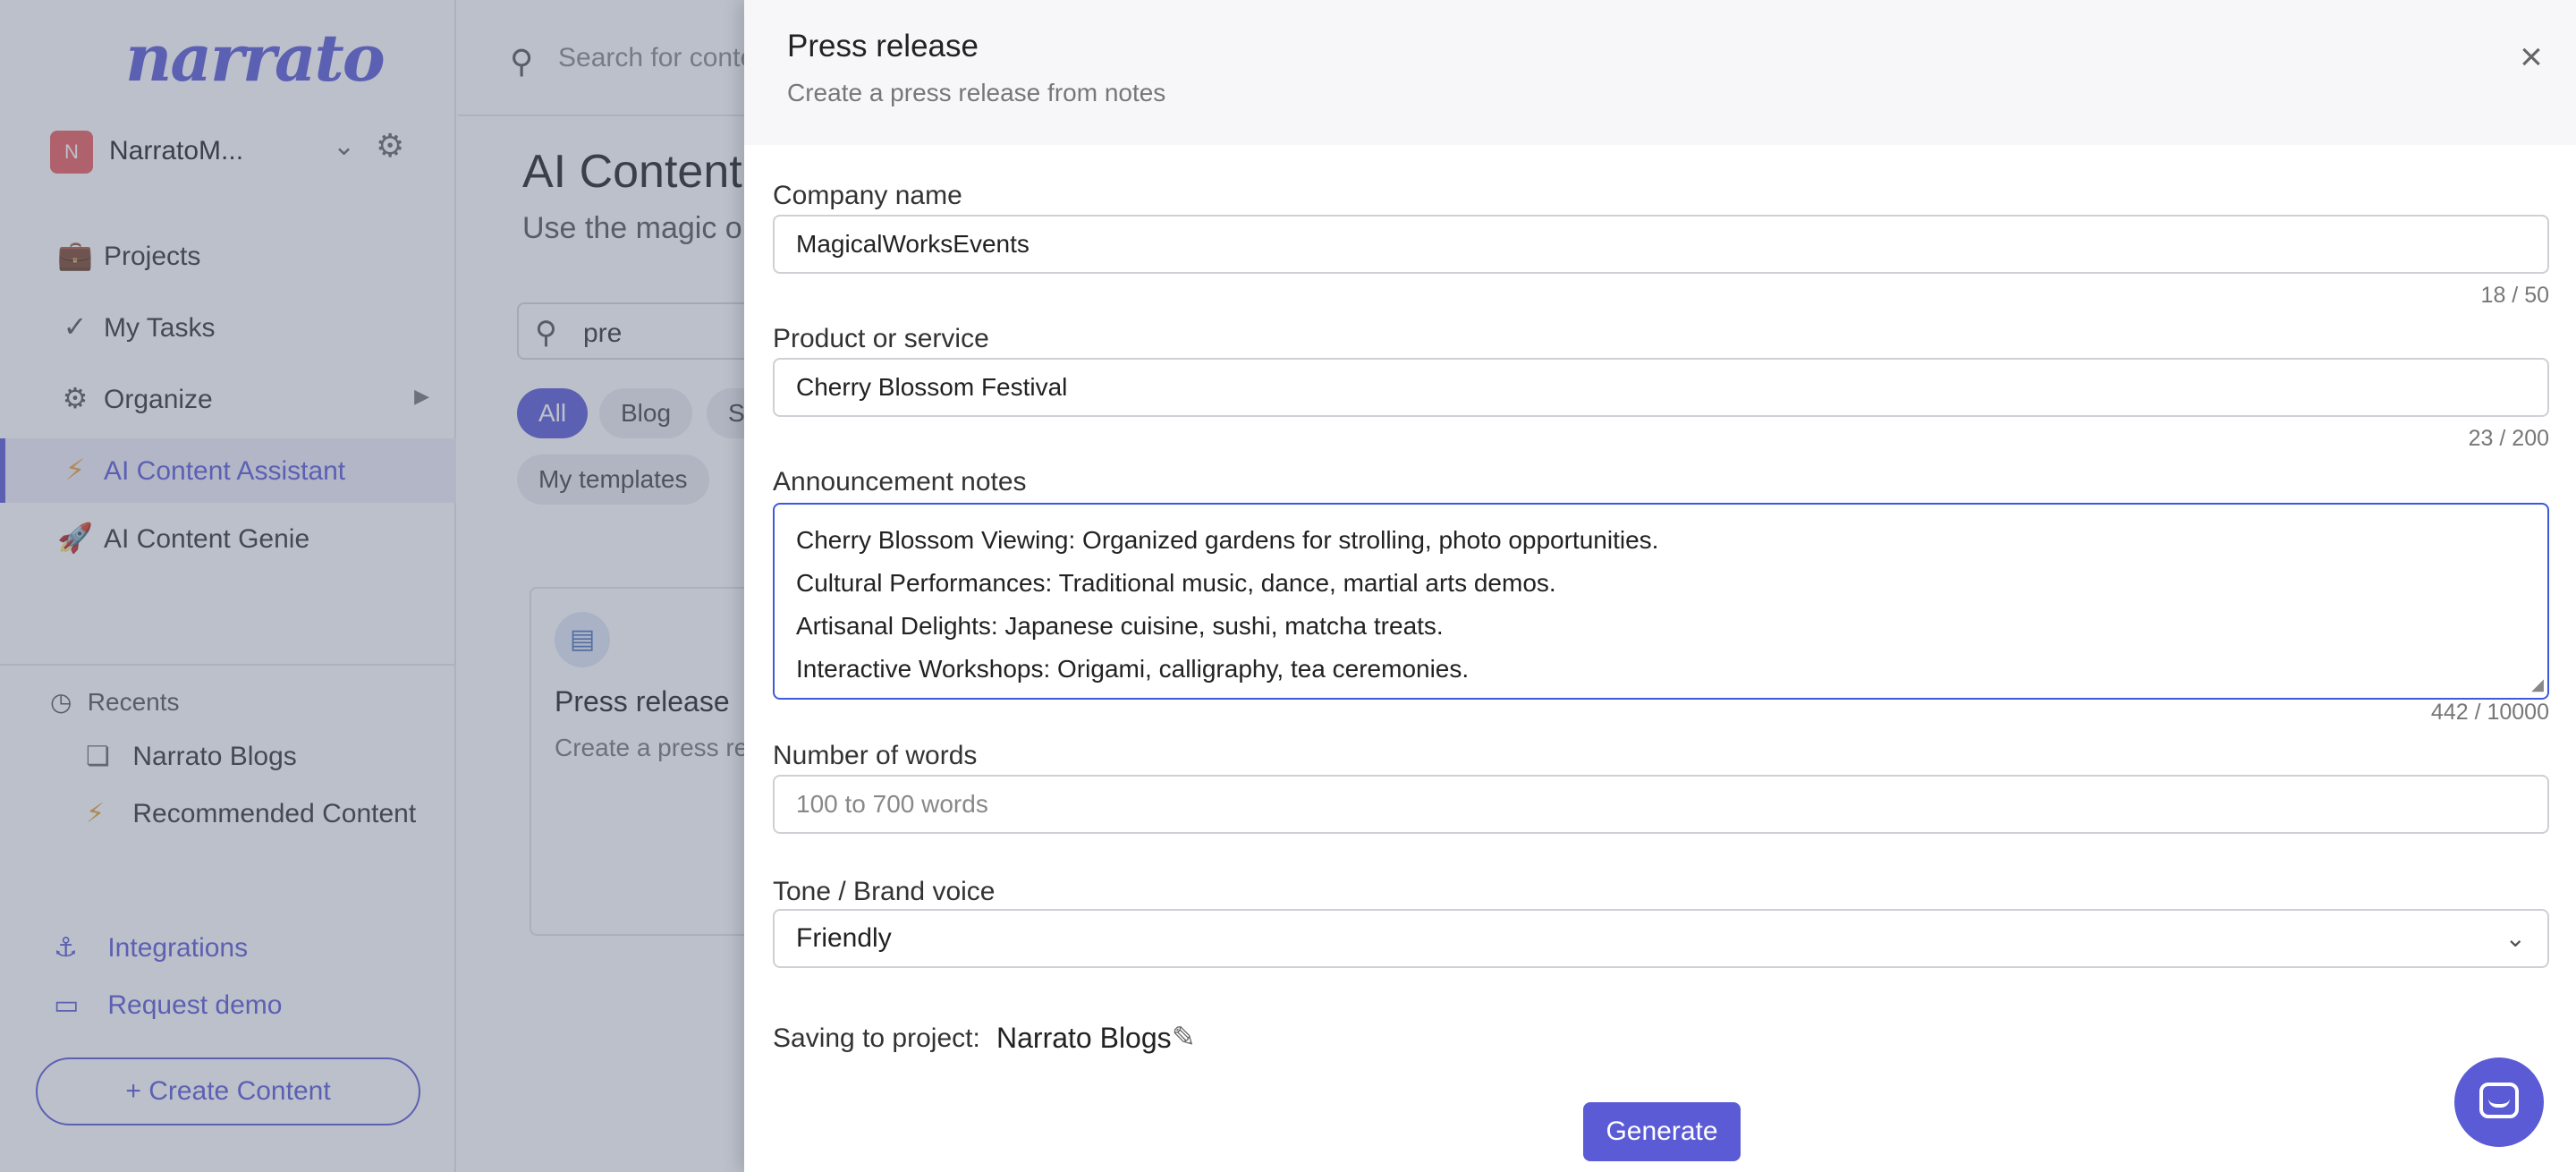 This screenshot has height=1172, width=2576. Describe the element at coordinates (1084, 1038) in the screenshot. I see `saving-project-name: Narrato Blogs` at that location.